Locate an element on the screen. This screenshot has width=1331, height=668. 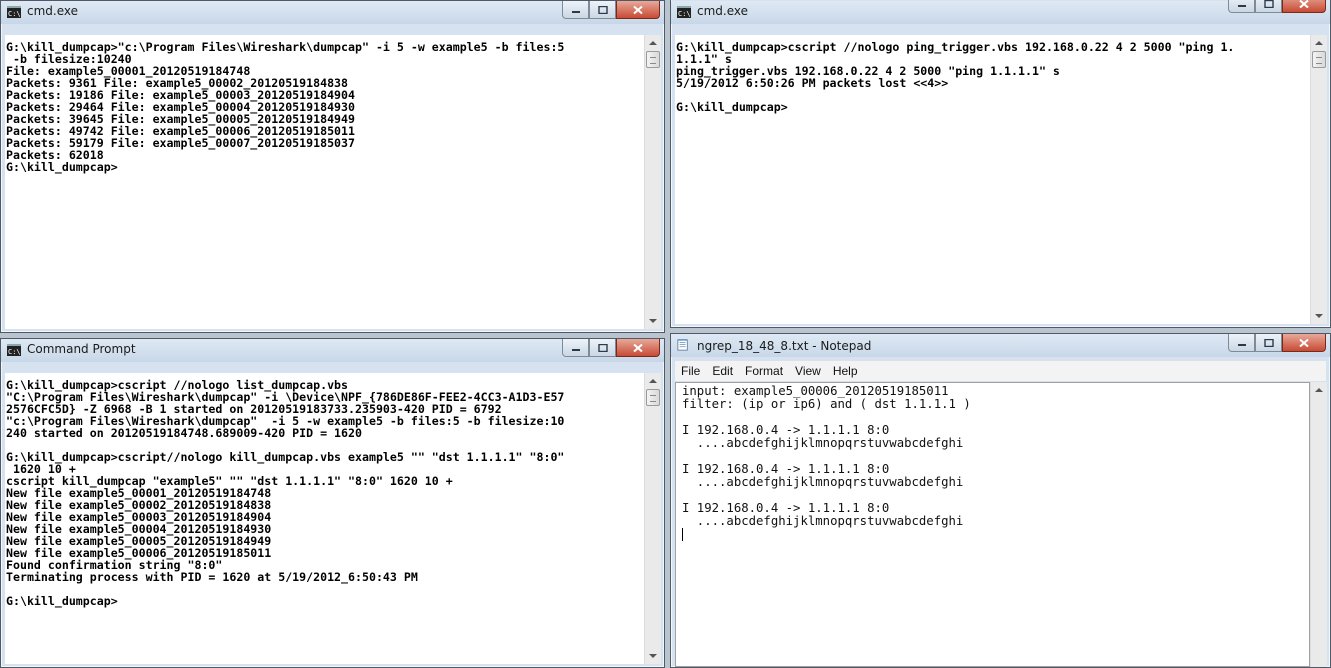
title-bar: C:\ Command Prompt is located at coordinates (332, 350).